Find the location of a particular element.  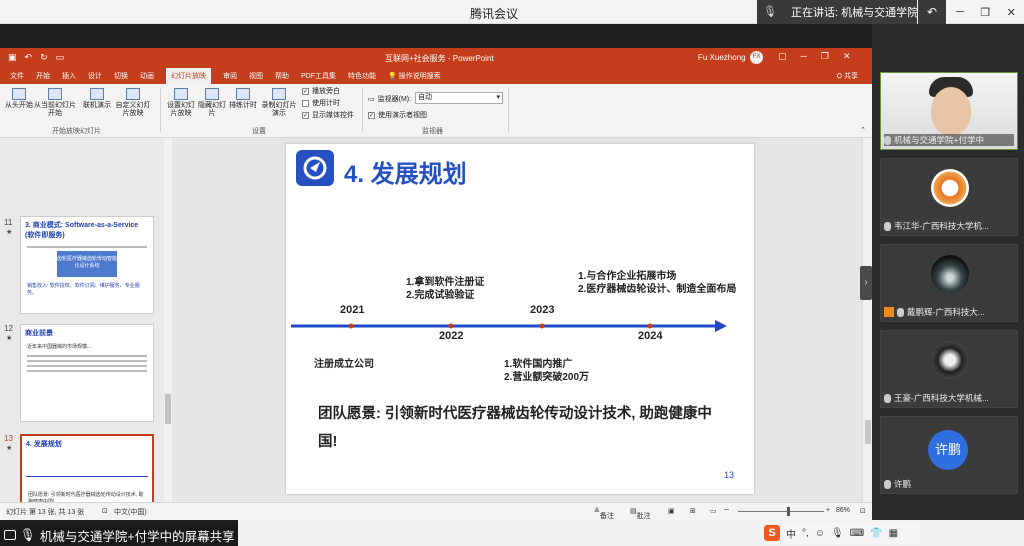

collapse-panel-icon: › is located at coordinates (866, 283).